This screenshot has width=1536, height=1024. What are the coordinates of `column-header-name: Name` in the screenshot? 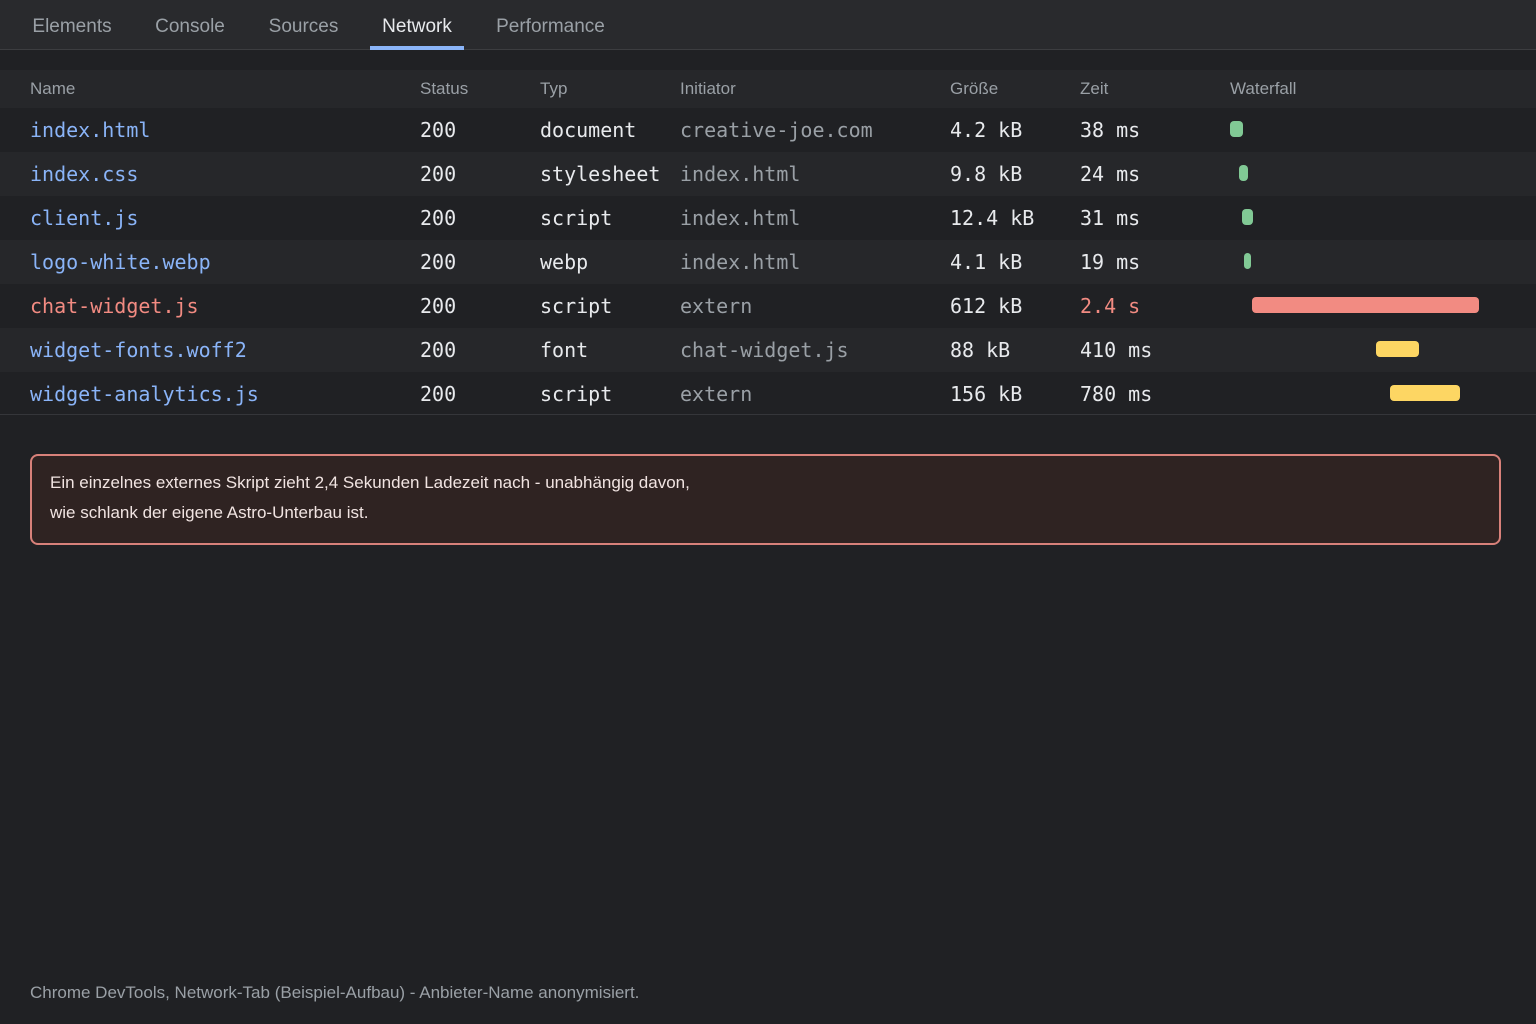 It's located at (52, 89).